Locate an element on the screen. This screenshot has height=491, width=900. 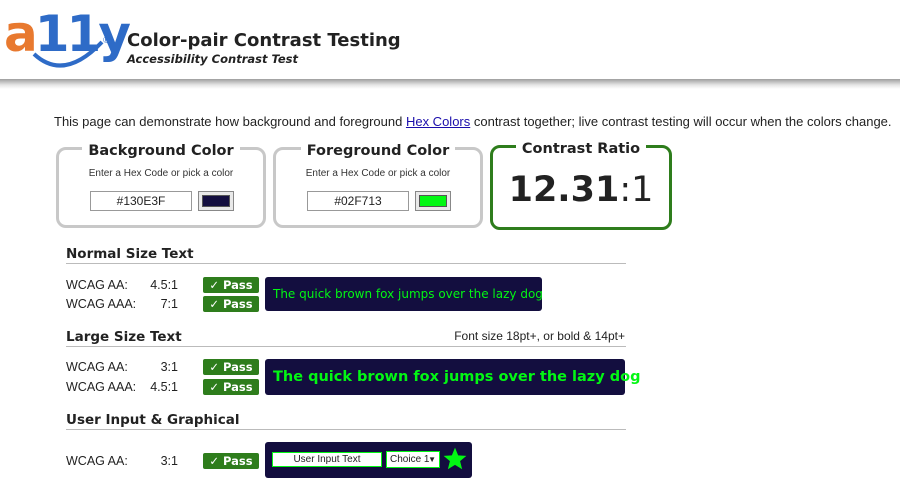
a11y-logo: a11y ® is located at coordinates (67, 37).